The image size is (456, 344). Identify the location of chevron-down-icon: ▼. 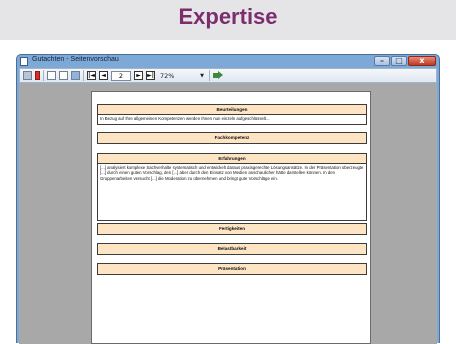
(202, 75).